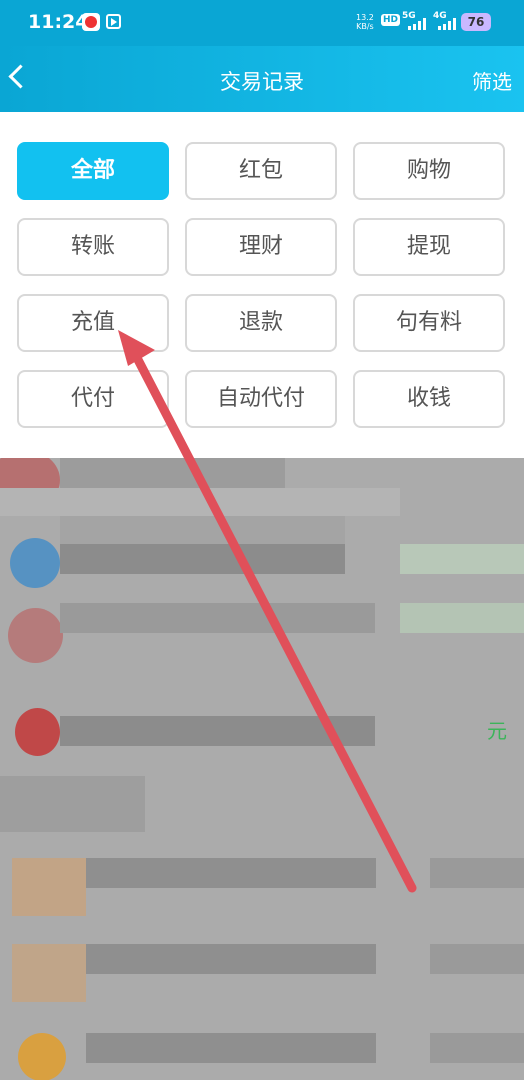 The height and width of the screenshot is (1080, 524). Describe the element at coordinates (262, 23) in the screenshot. I see `status-bar: 11:24 13.2 KB/s HD 5G 4G 76` at that location.